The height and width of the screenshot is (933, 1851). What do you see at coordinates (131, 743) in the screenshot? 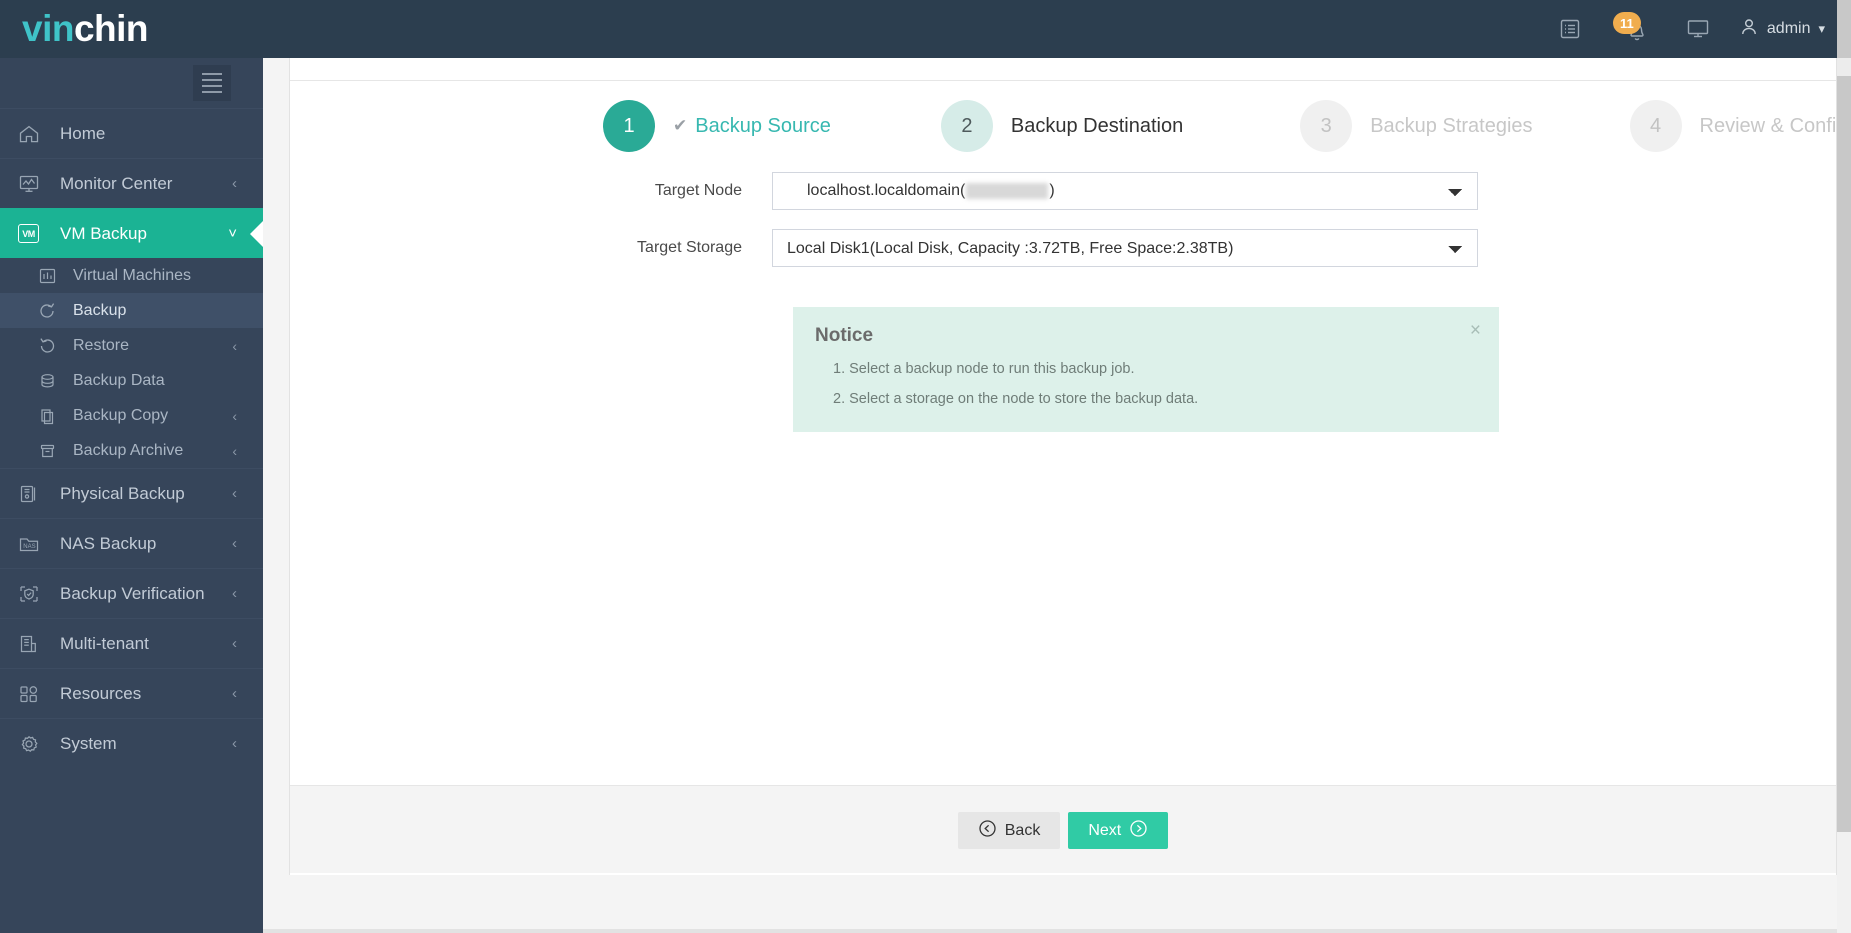
I see `sidebar-item-system: System ‹` at bounding box center [131, 743].